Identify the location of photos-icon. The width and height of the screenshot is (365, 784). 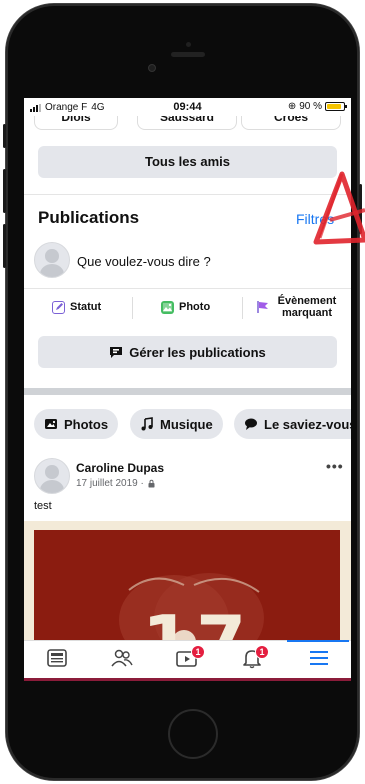
(51, 424).